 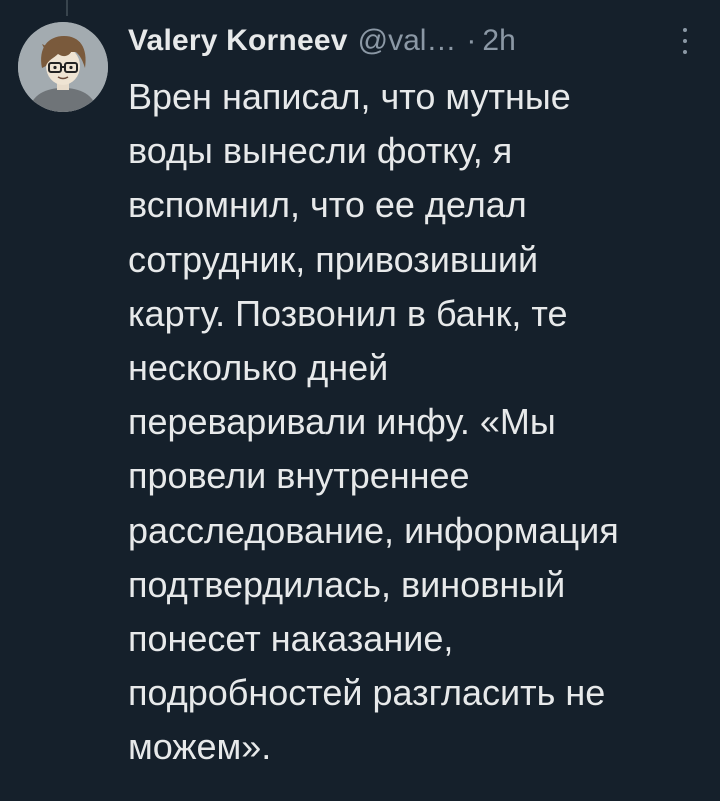 What do you see at coordinates (200, 747) in the screenshot?
I see `tweet-text-line: можем».` at bounding box center [200, 747].